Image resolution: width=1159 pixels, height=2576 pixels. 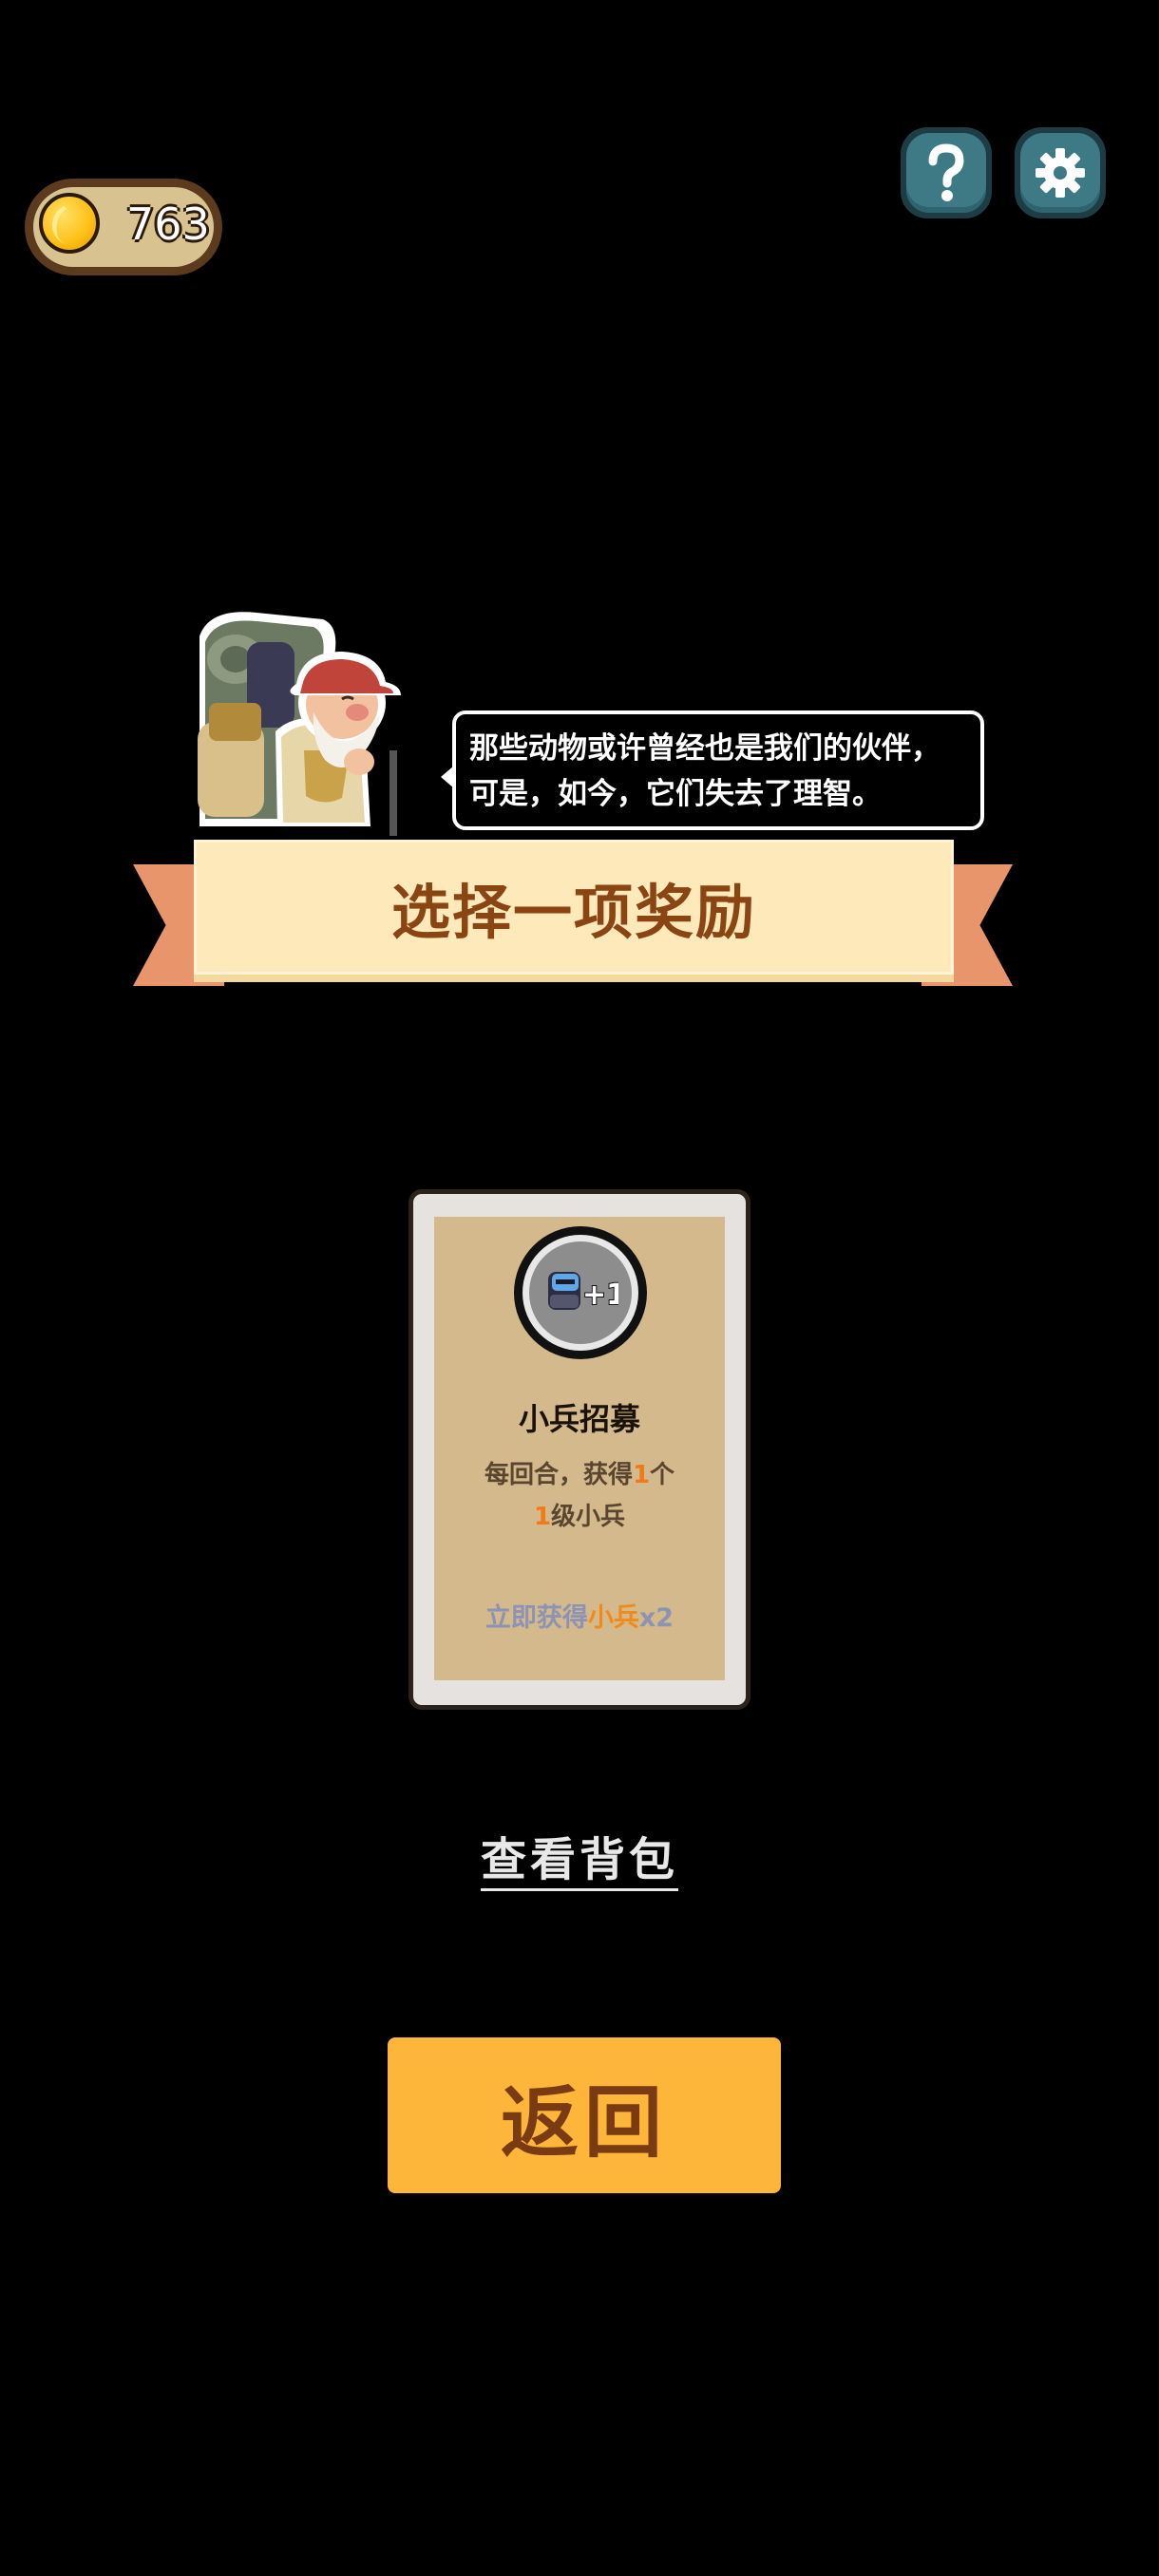 I want to click on return-button: 返回, so click(x=584, y=2115).